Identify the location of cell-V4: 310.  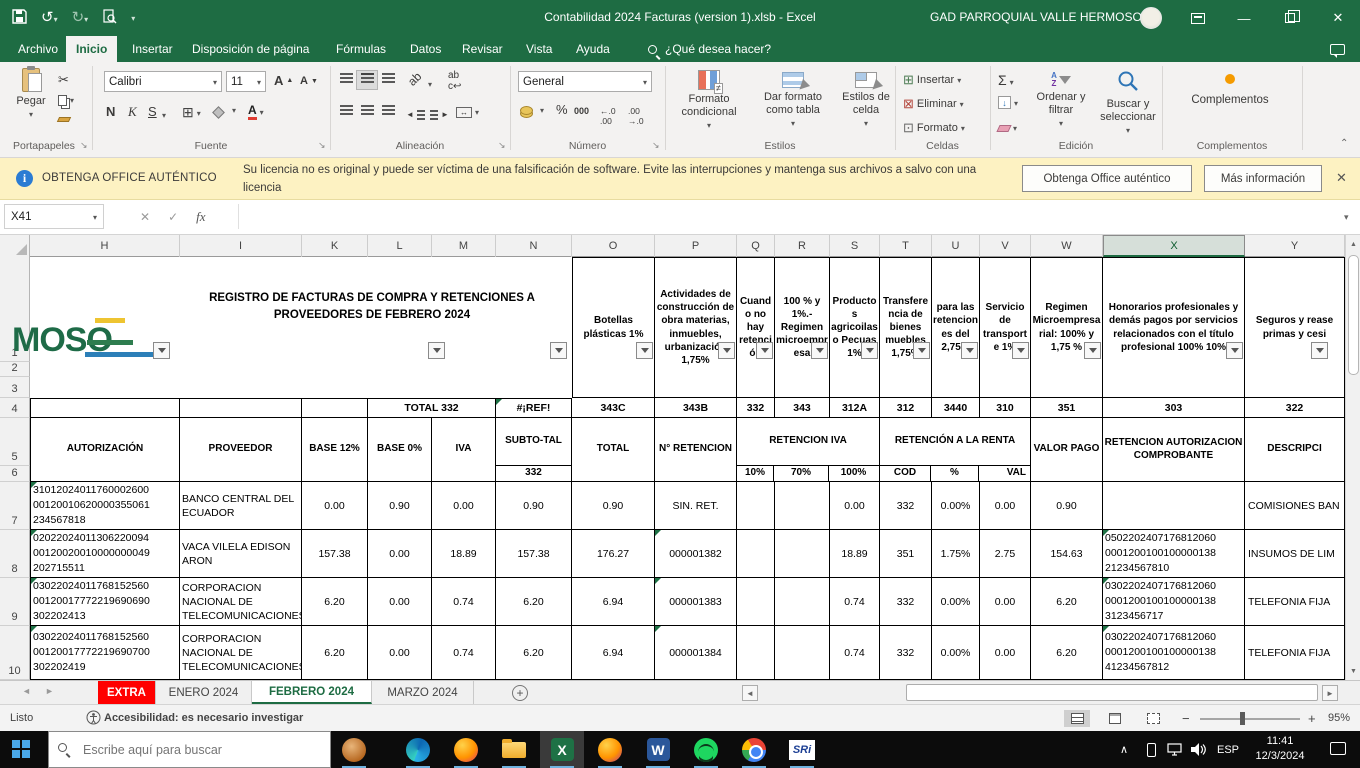
(1005, 408).